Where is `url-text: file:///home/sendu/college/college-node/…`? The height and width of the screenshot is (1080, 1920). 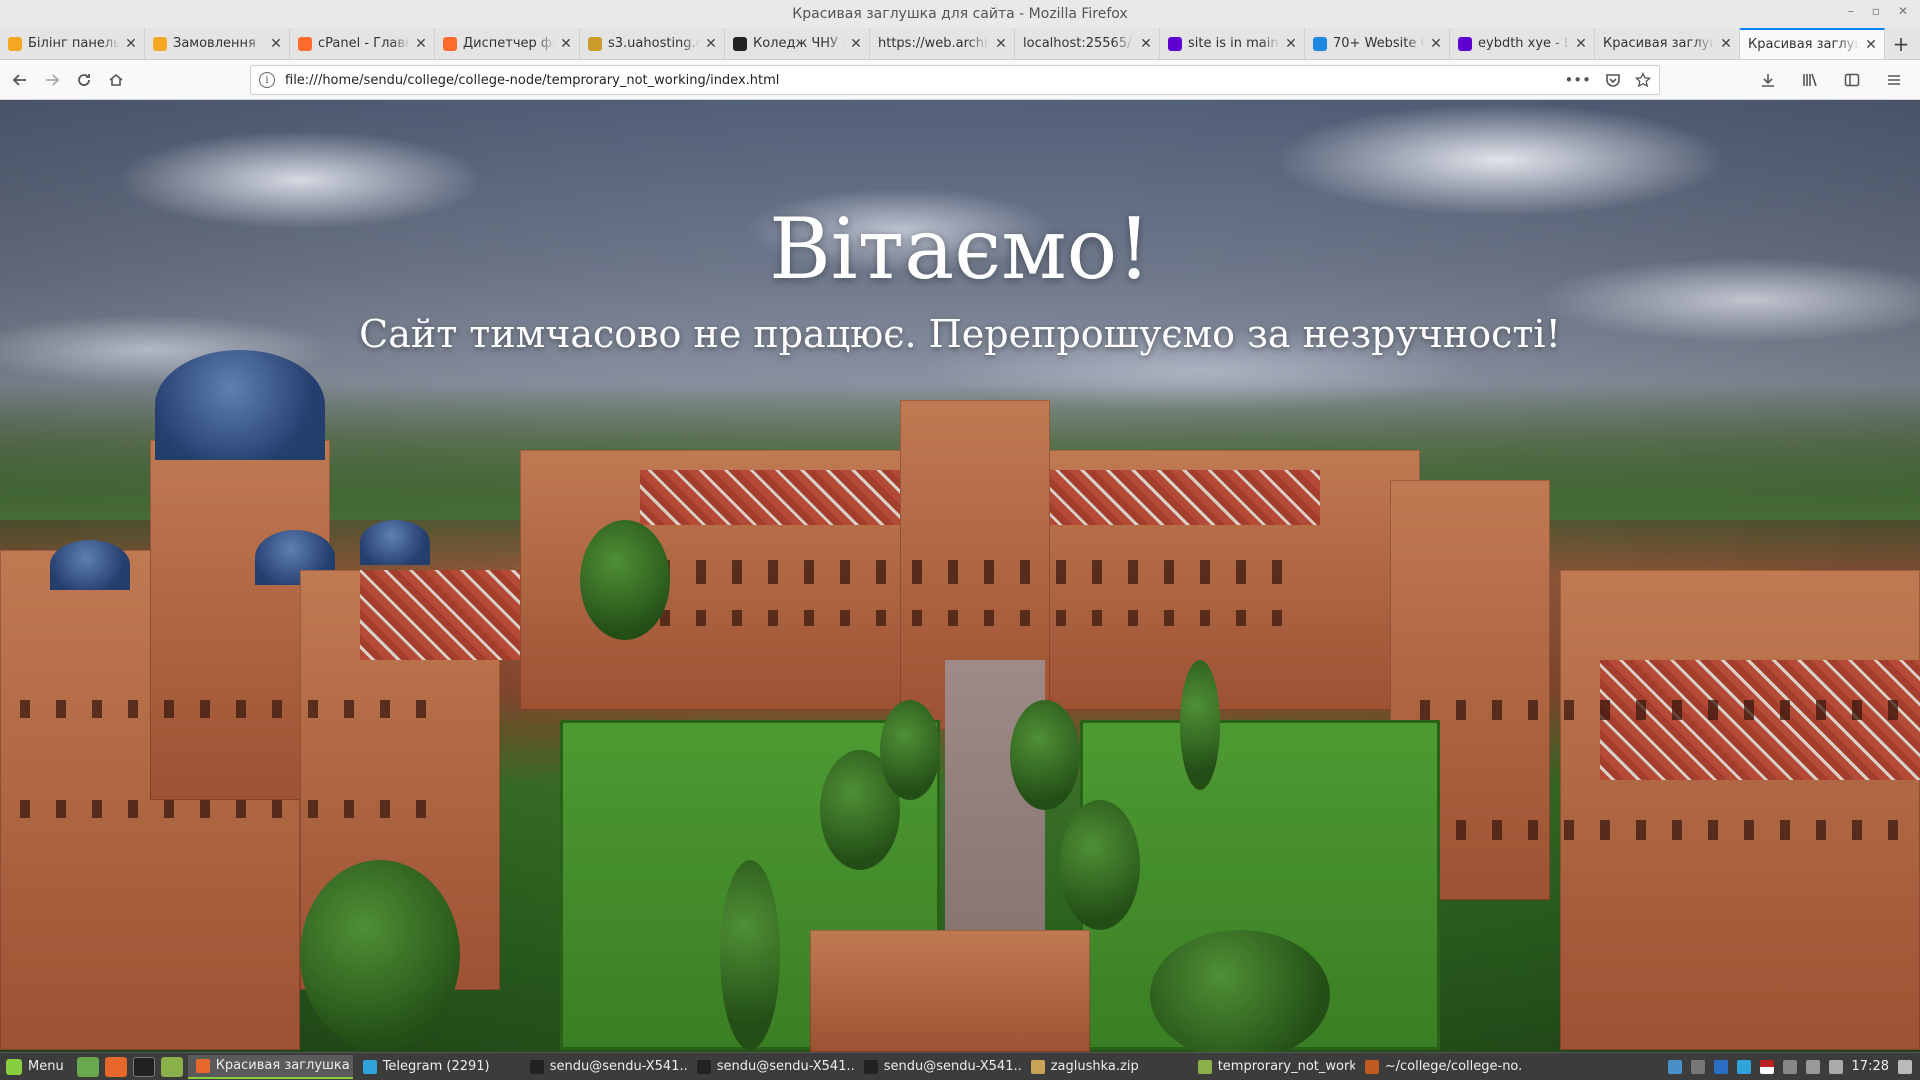 url-text: file:///home/sendu/college/college-node/… is located at coordinates (532, 80).